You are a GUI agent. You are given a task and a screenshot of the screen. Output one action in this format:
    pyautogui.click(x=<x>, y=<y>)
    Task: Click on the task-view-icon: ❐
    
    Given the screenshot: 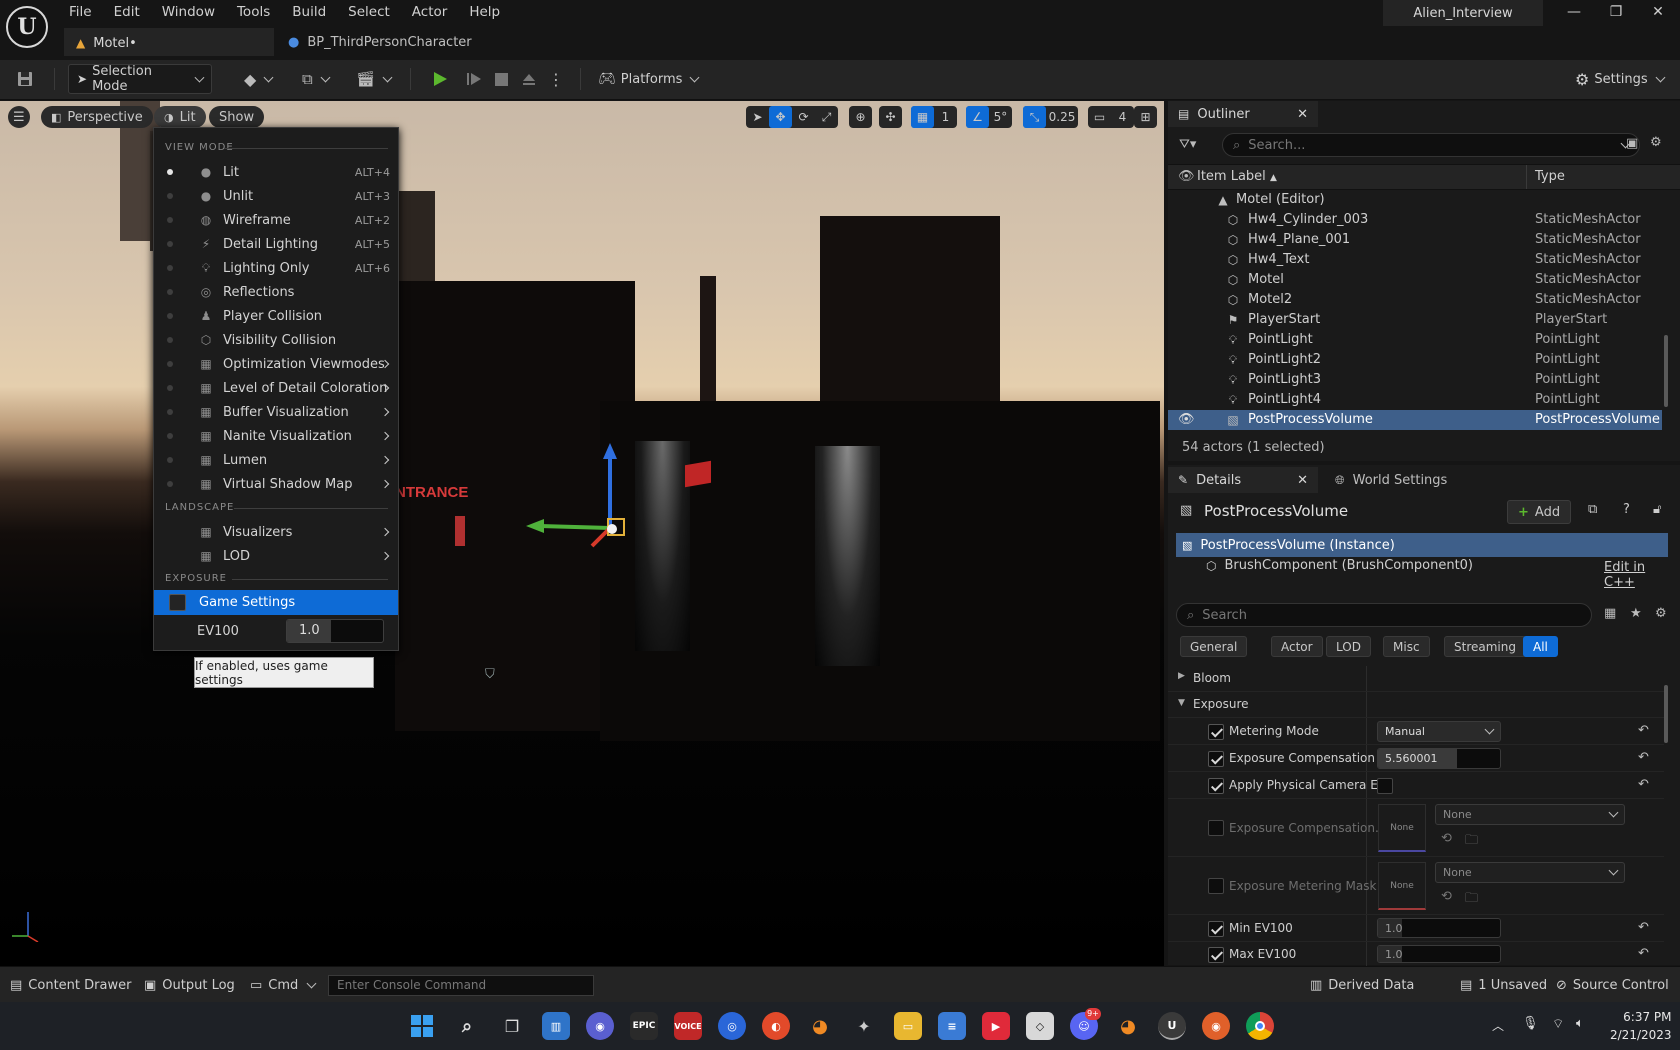 What is the action you would take?
    pyautogui.click(x=512, y=1026)
    